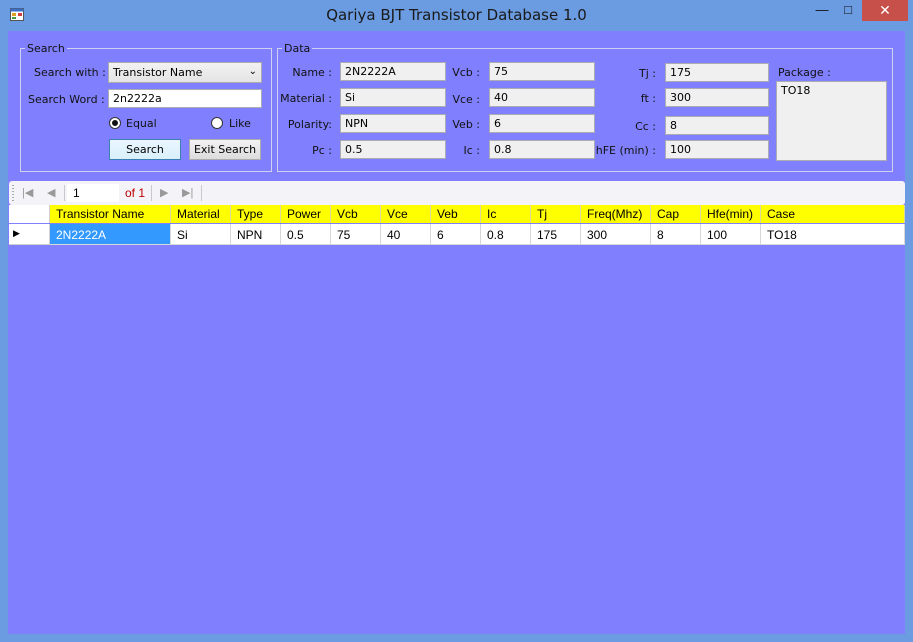  Describe the element at coordinates (29, 234) in the screenshot. I see `row-selector-icon: ▶` at that location.